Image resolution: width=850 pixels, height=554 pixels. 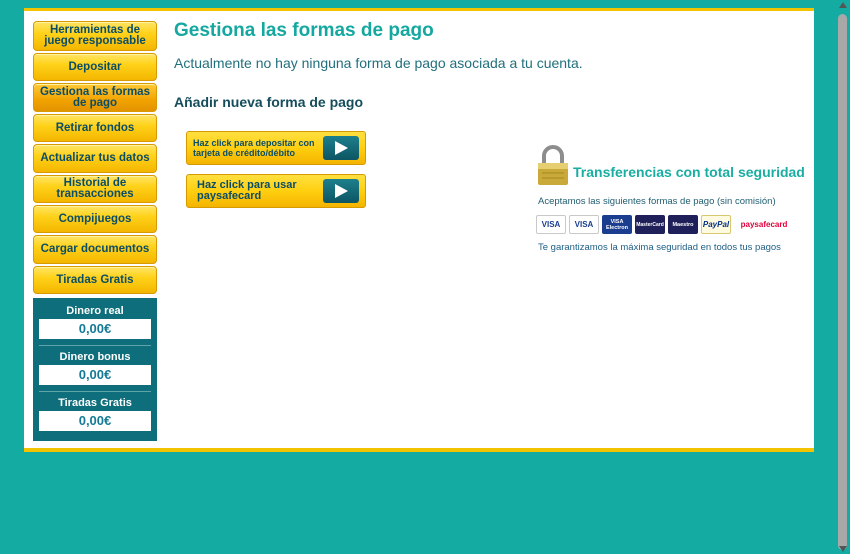 I want to click on sidebar-item-transaction-history: Historial de transacciones, so click(x=95, y=189).